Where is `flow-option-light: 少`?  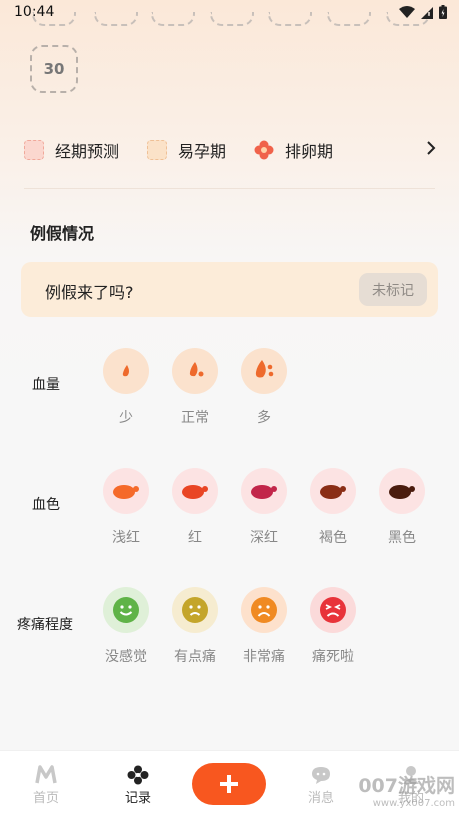
flow-option-light: 少 is located at coordinates (126, 387).